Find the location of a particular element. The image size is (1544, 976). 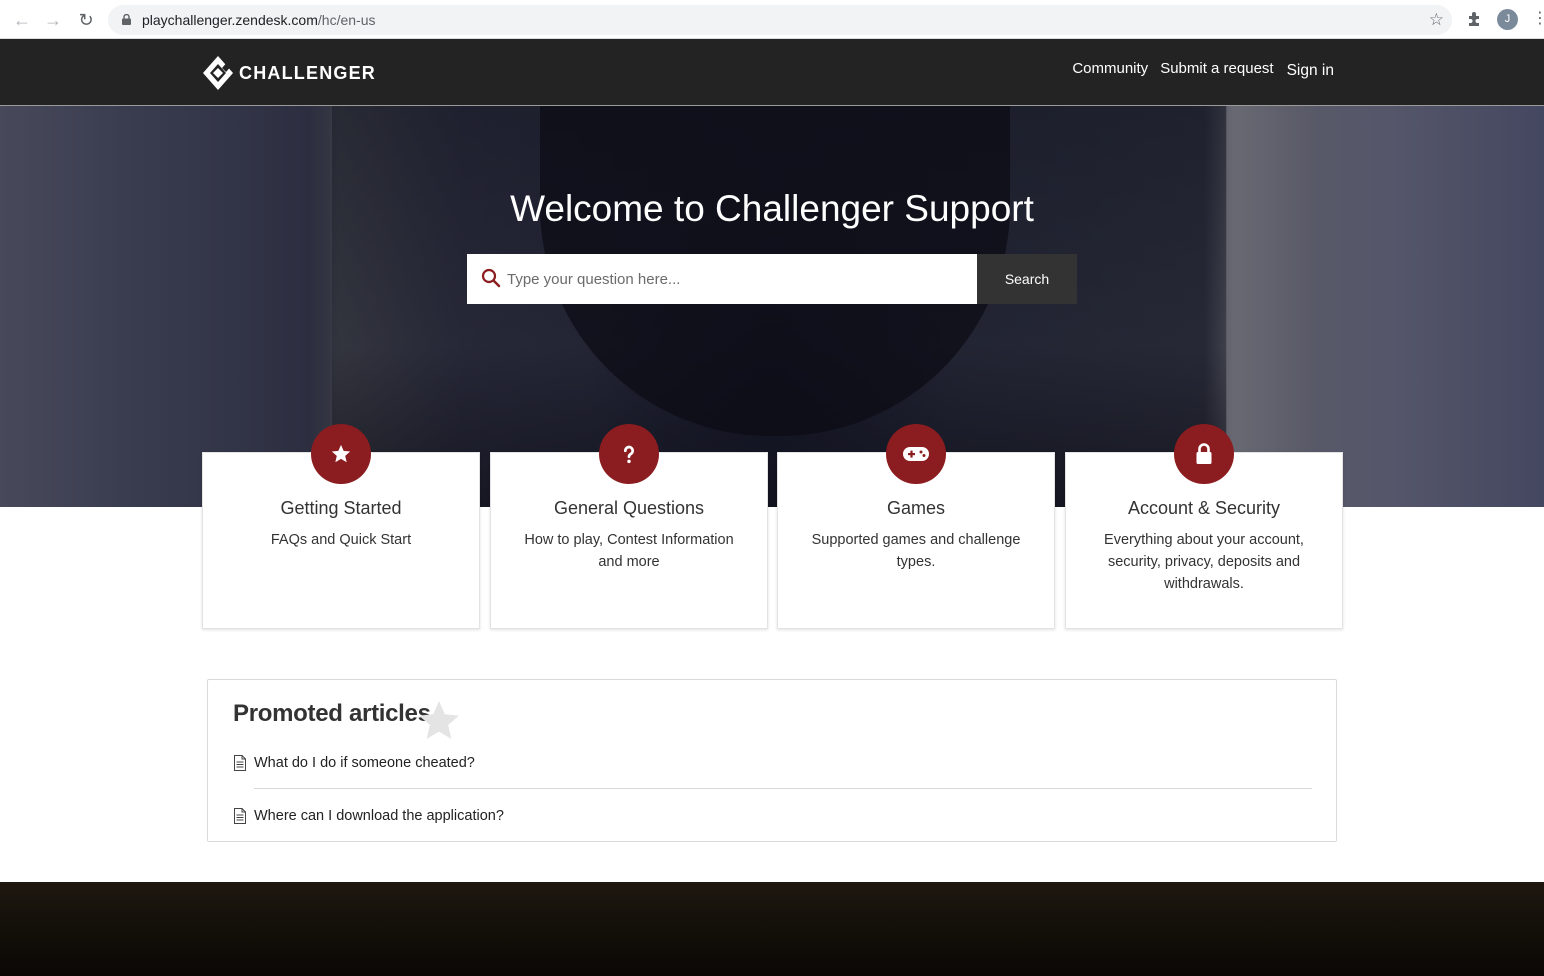

url-path: /hc/en-us is located at coordinates (346, 20).